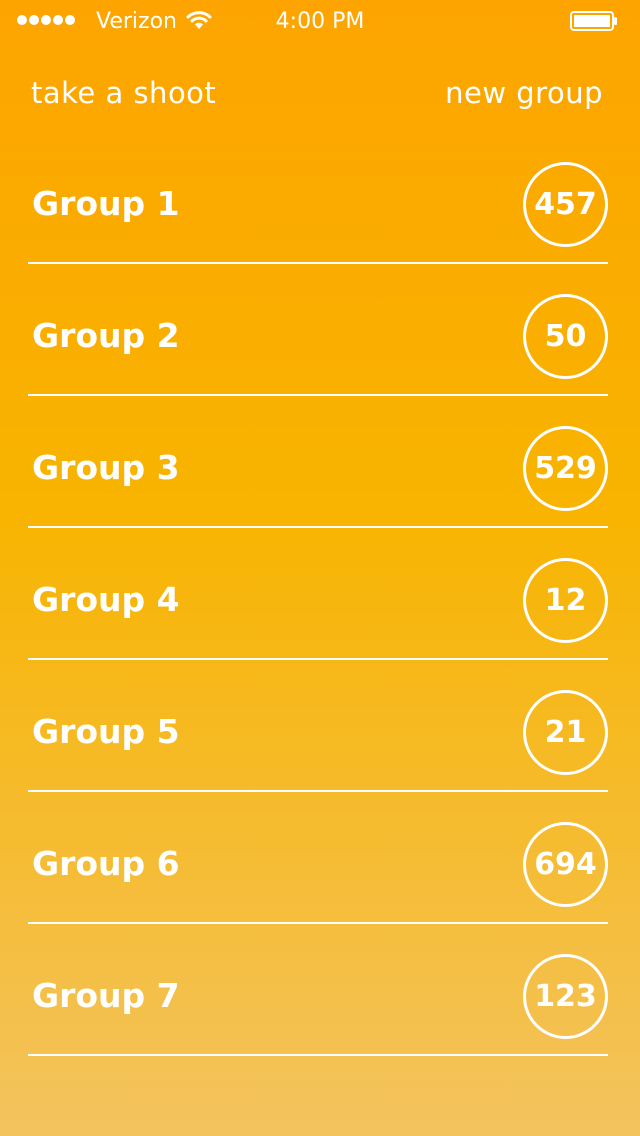 Image resolution: width=640 pixels, height=1136 pixels. I want to click on group-count-badge: 50, so click(565, 336).